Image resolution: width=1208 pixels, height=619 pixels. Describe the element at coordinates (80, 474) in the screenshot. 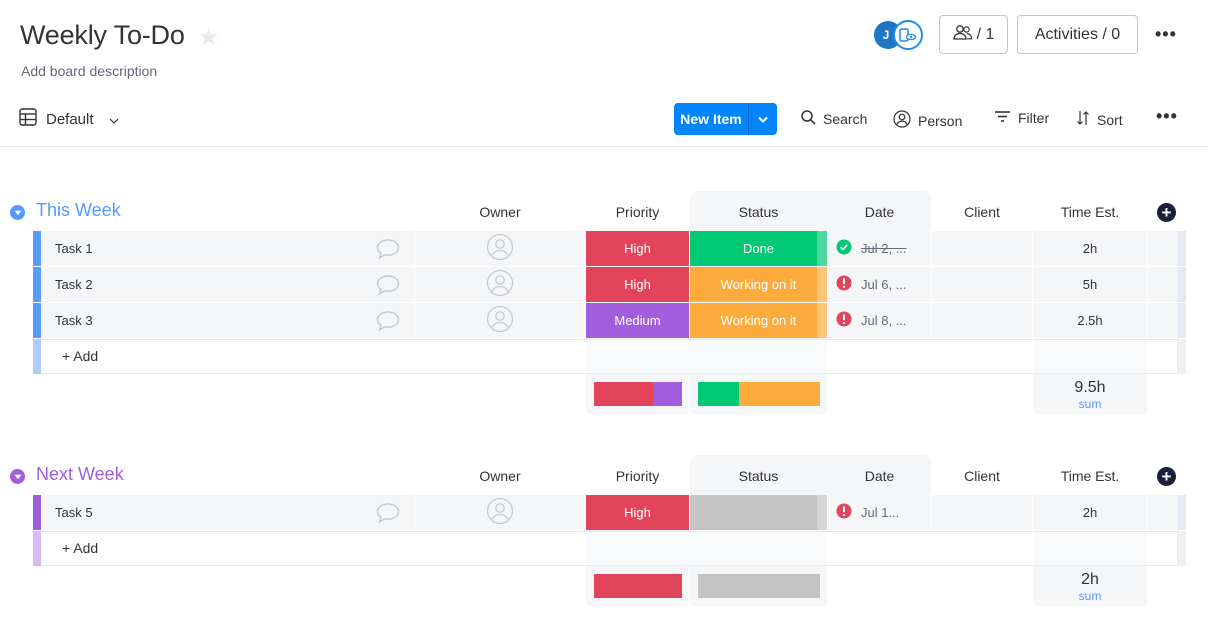

I see `group-title: Next Week` at that location.